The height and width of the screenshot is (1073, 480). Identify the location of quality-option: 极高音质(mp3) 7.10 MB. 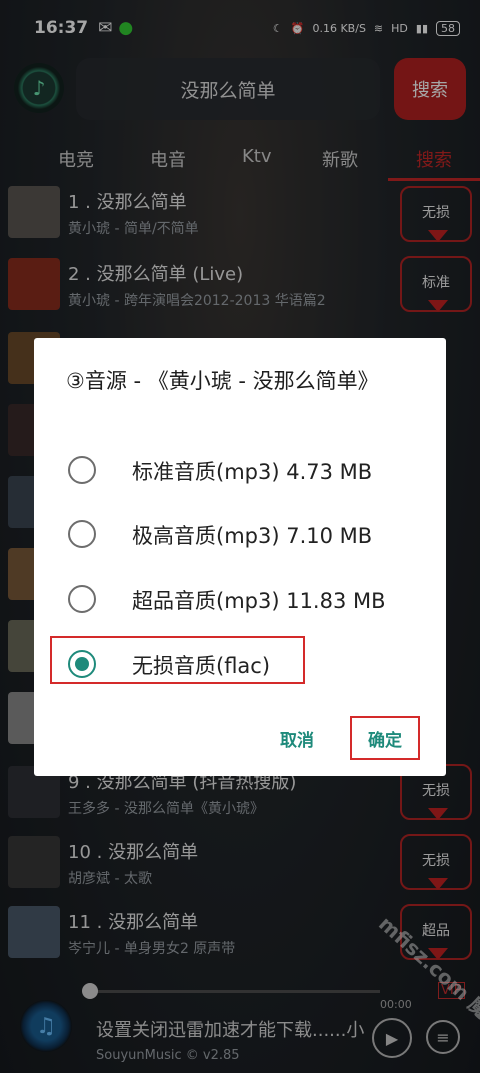
(240, 532).